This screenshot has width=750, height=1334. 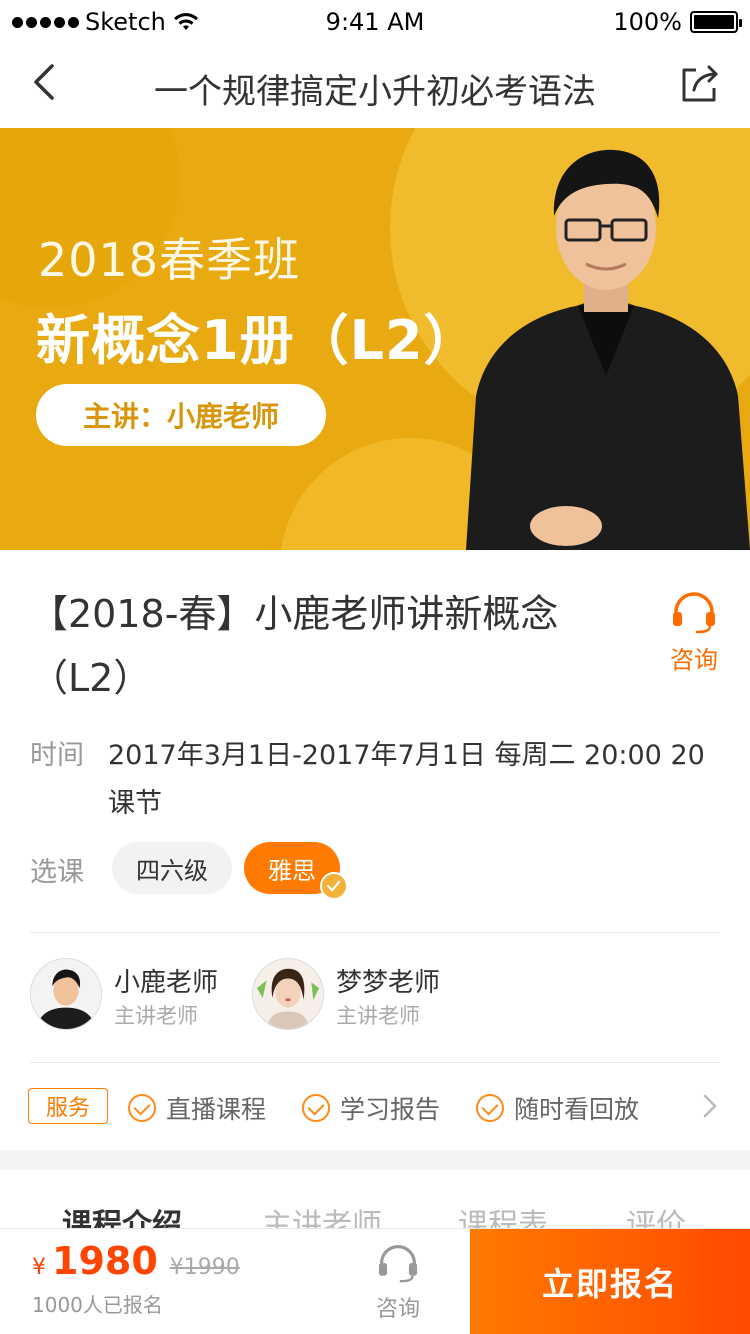 What do you see at coordinates (700, 84) in the screenshot?
I see `share-icon` at bounding box center [700, 84].